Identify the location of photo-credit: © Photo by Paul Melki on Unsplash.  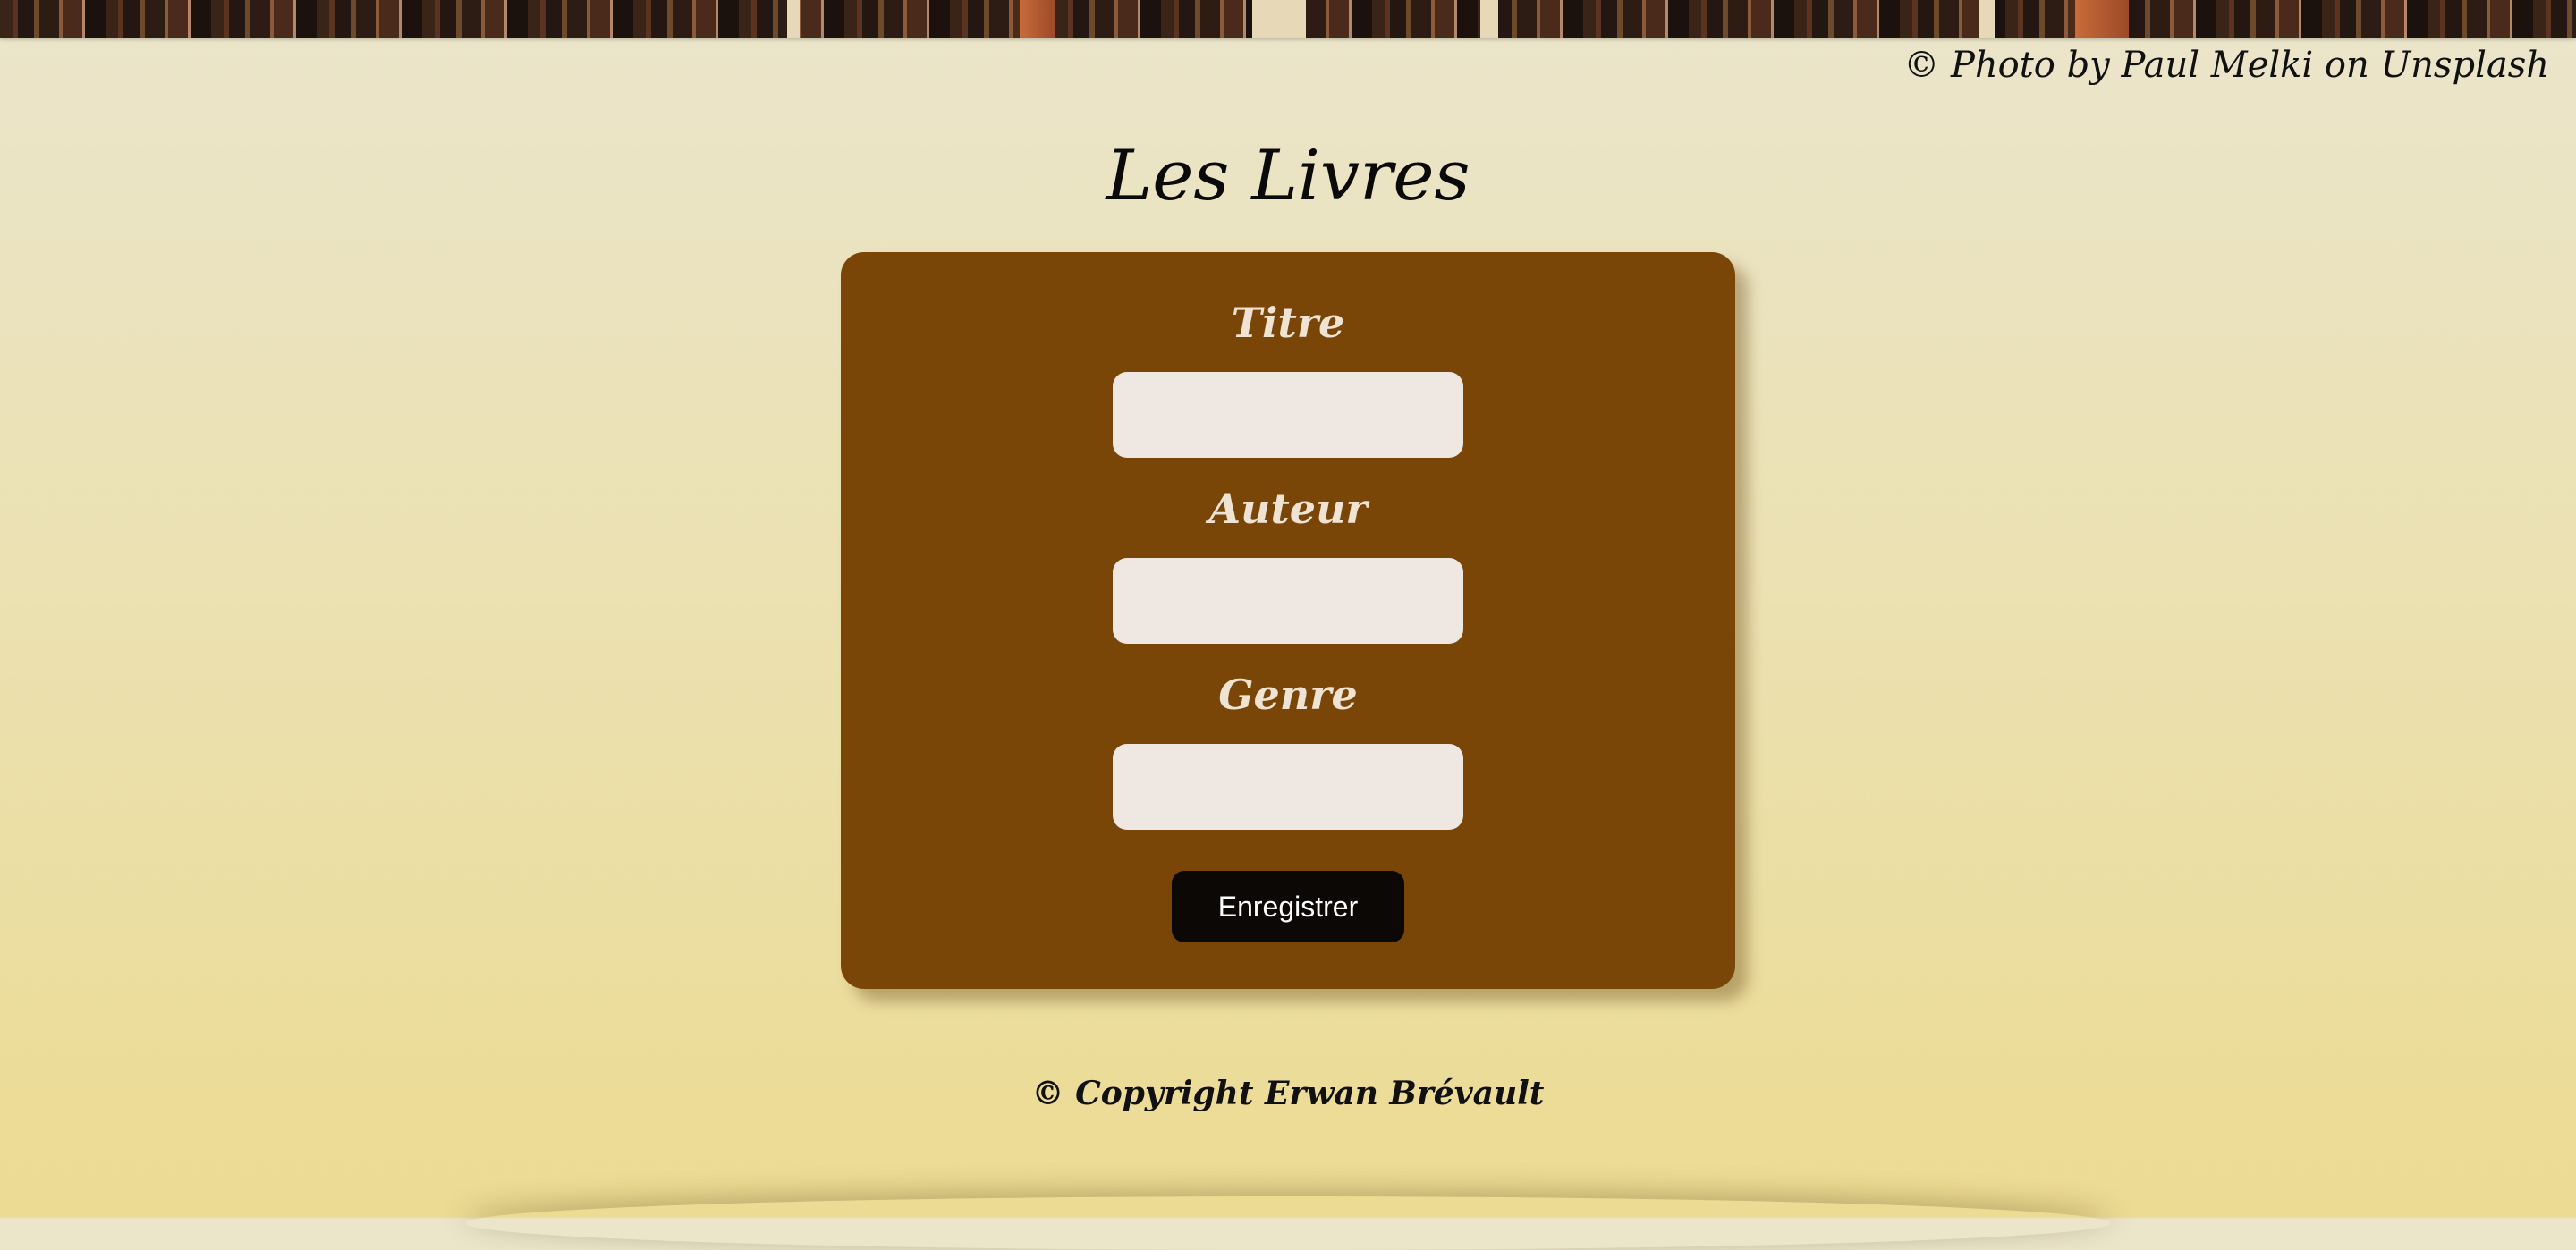
(2226, 65).